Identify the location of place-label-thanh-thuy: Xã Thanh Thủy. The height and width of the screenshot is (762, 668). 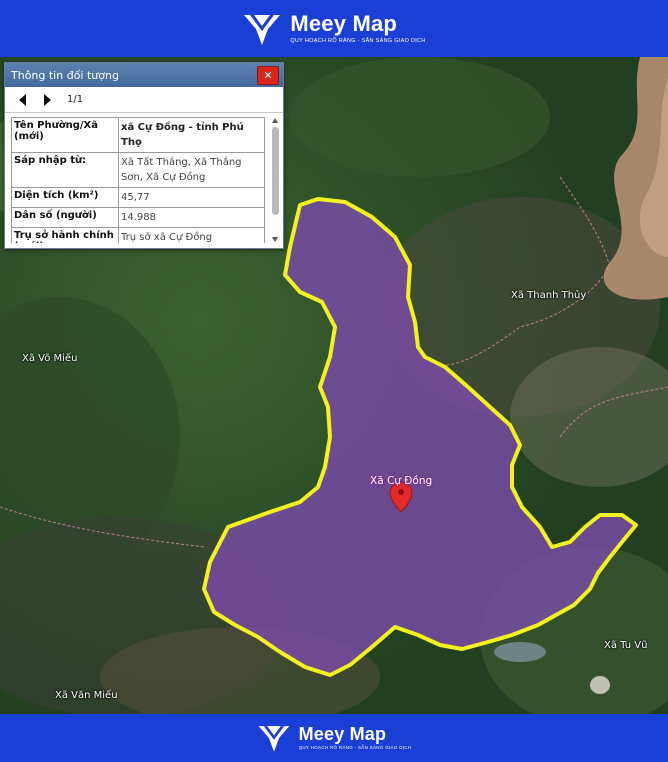
(549, 295).